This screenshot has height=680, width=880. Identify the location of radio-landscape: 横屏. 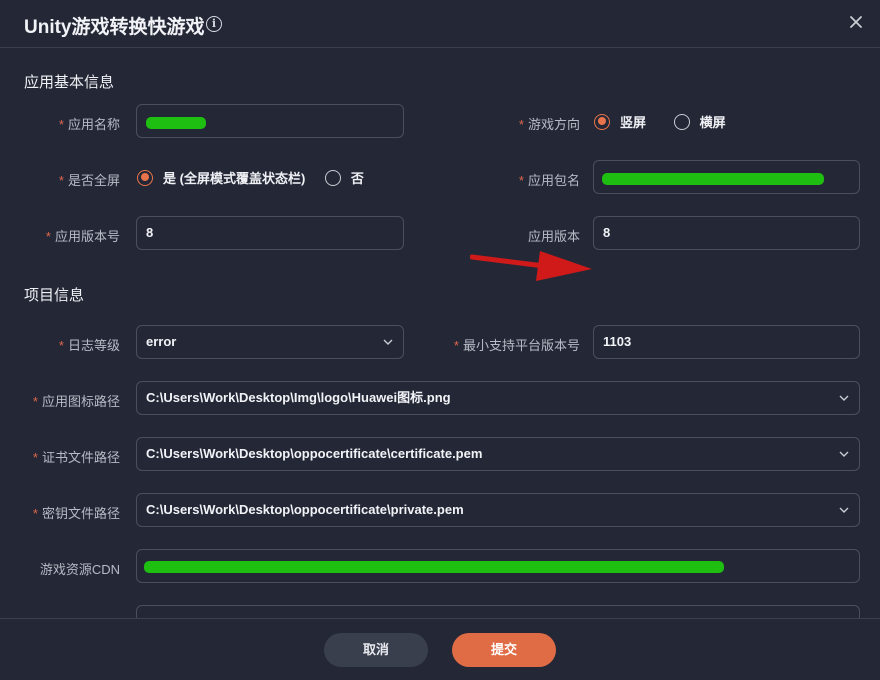
(699, 121).